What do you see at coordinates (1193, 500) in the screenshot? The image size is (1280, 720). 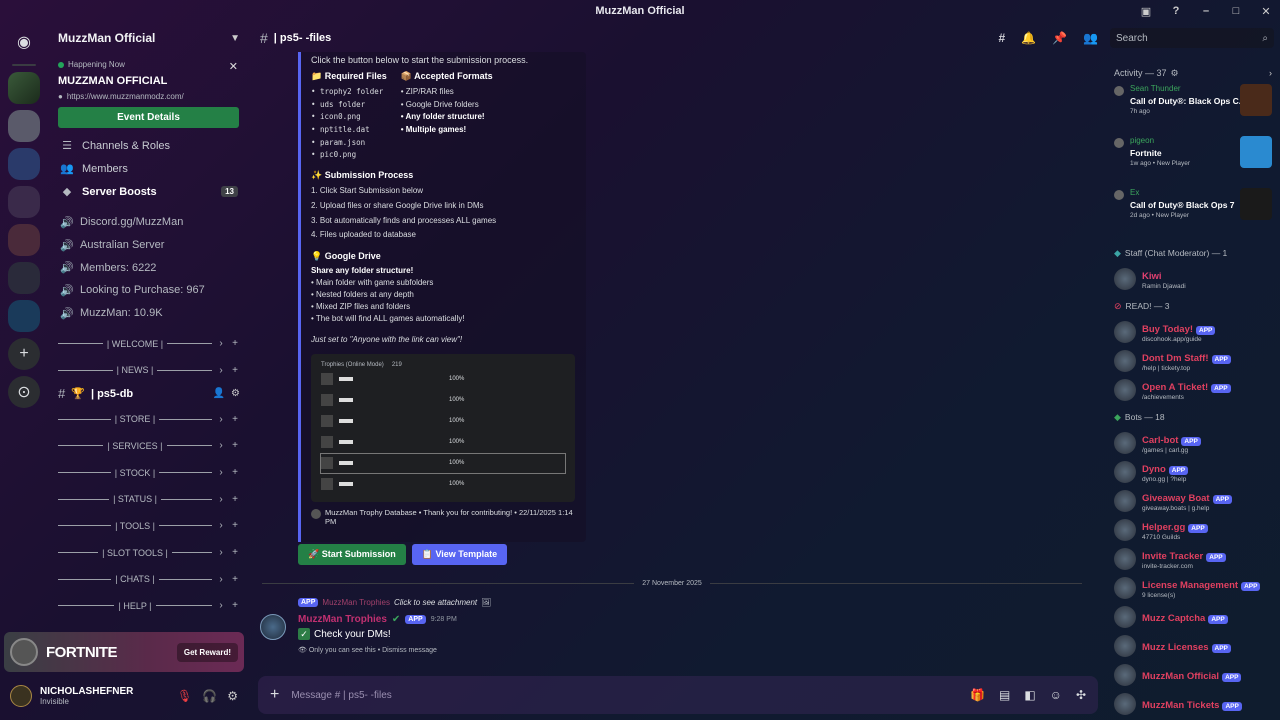 I see `member-item: Giveaway Boat APP giveaway.boats | g.help` at bounding box center [1193, 500].